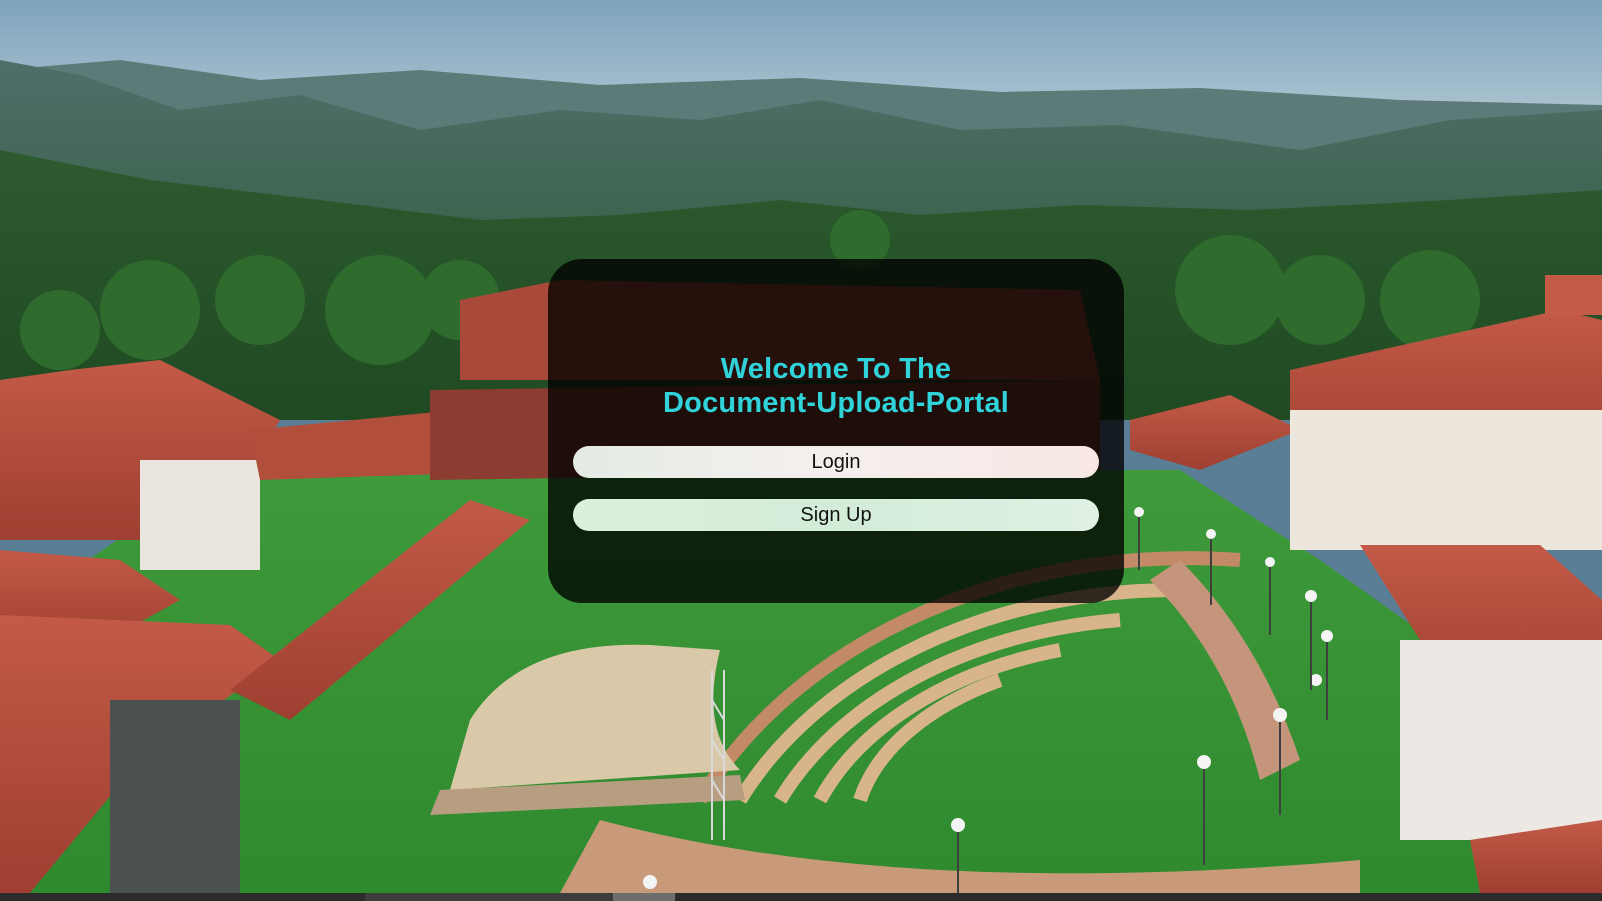 This screenshot has height=901, width=1602. Describe the element at coordinates (836, 369) in the screenshot. I see `title-line-1: Welcome To The` at that location.